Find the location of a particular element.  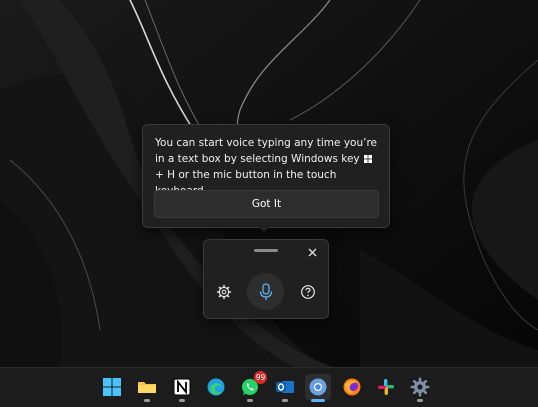

microphone-button is located at coordinates (265, 291).